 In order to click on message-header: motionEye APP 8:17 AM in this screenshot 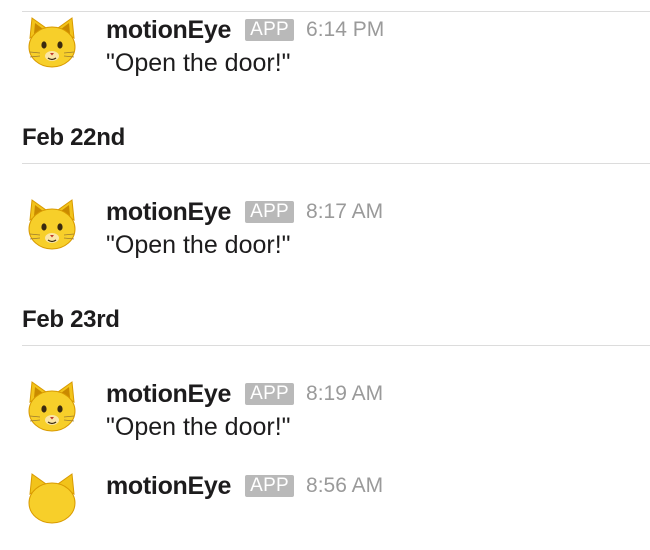, I will do `click(244, 212)`.